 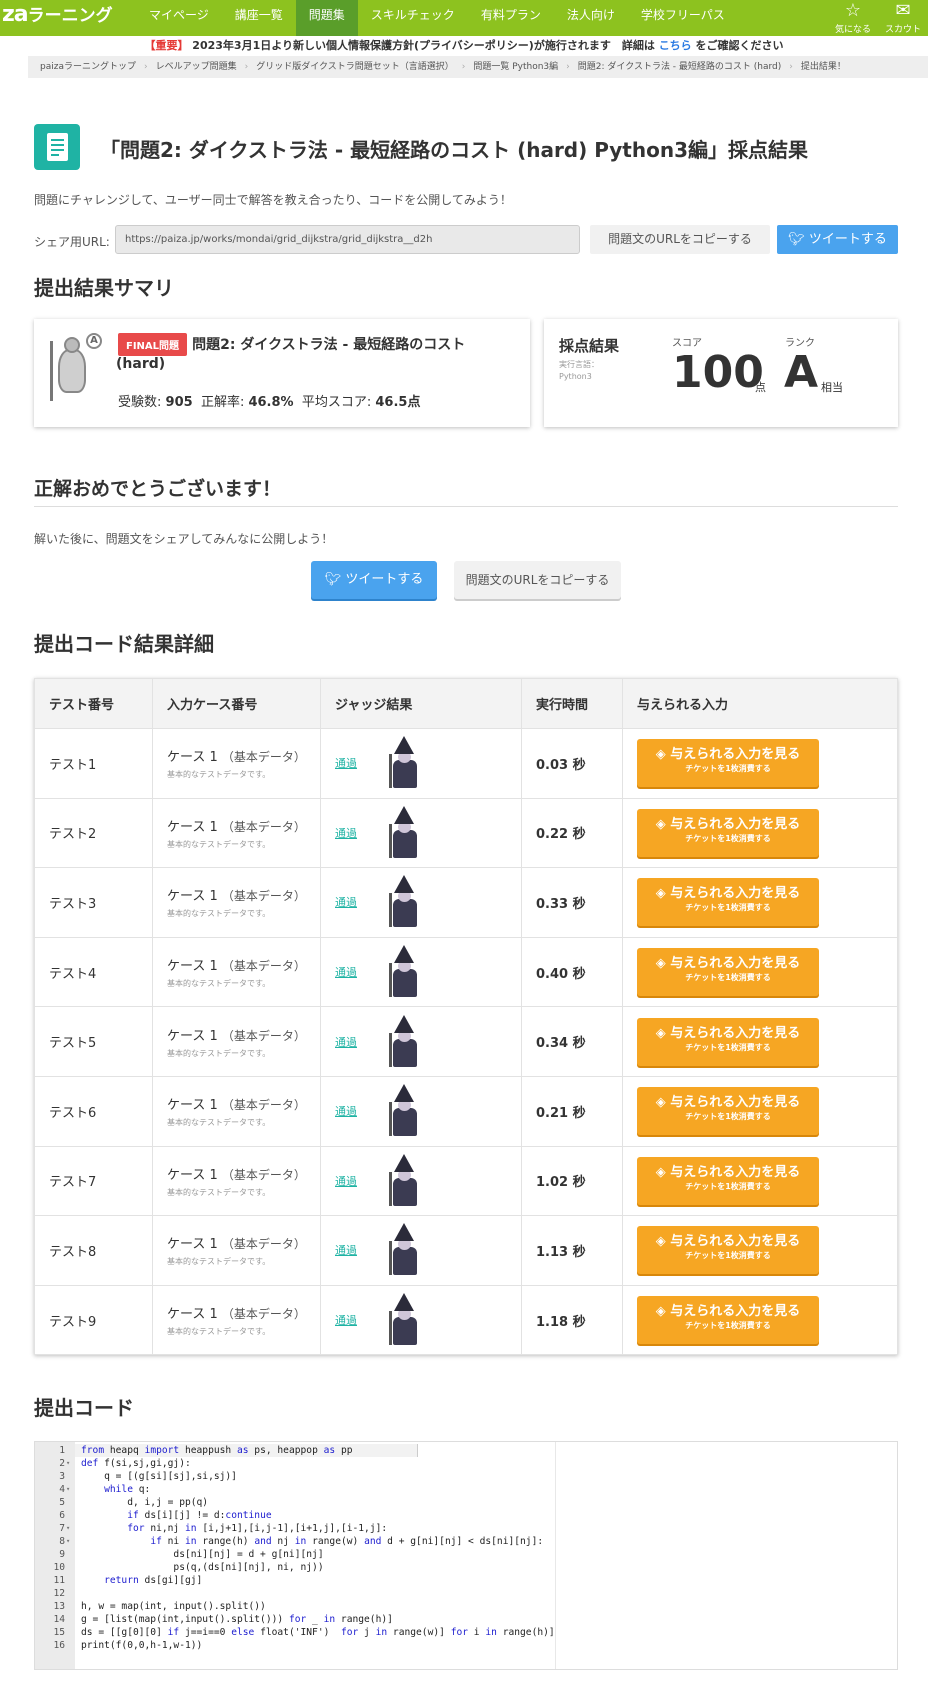 What do you see at coordinates (62, 1450) in the screenshot?
I see `line-number: 1` at bounding box center [62, 1450].